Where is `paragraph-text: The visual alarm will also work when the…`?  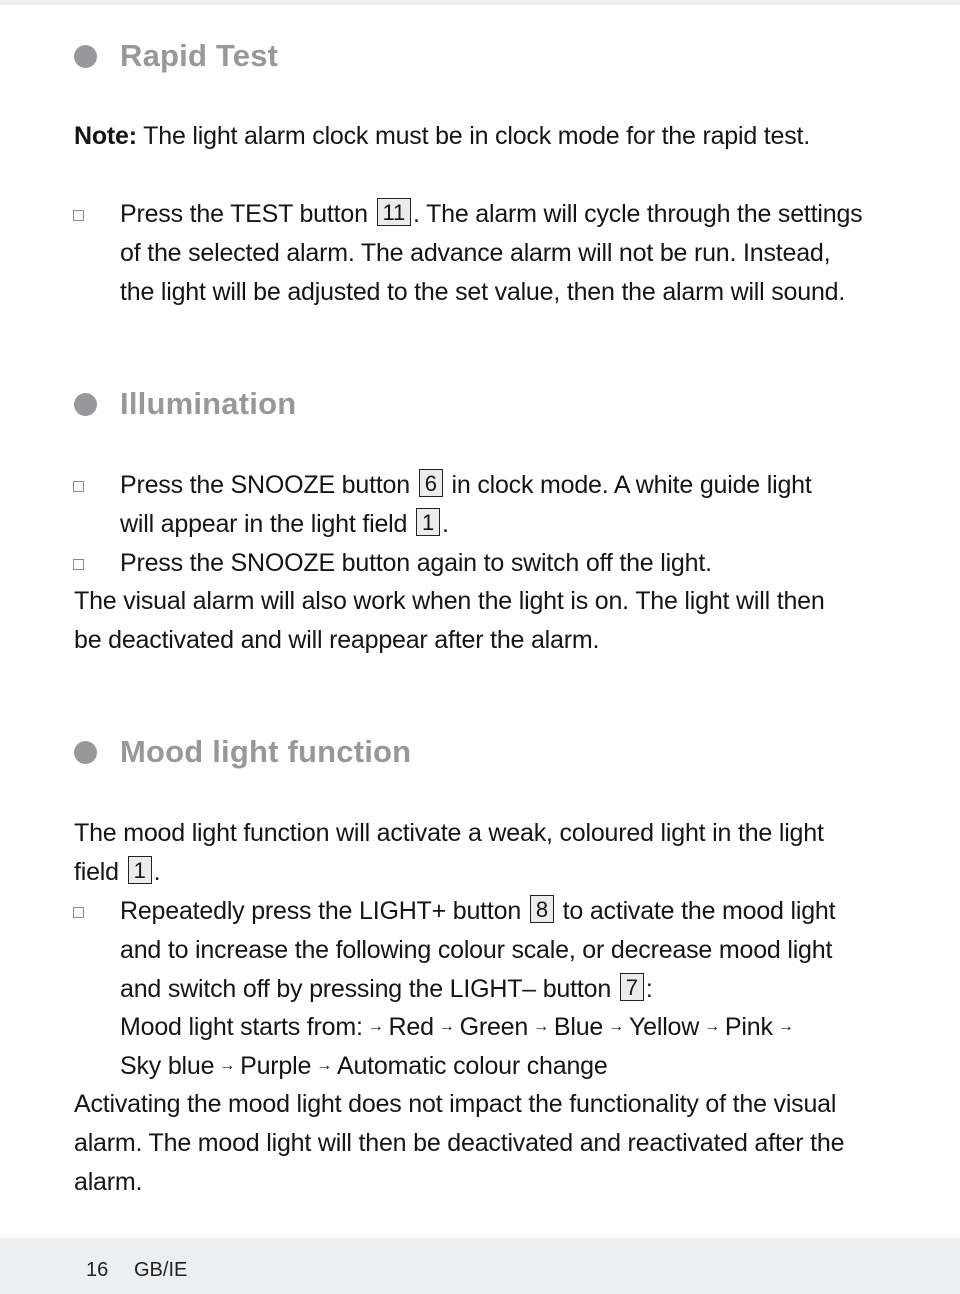 paragraph-text: The visual alarm will also work when the… is located at coordinates (449, 601).